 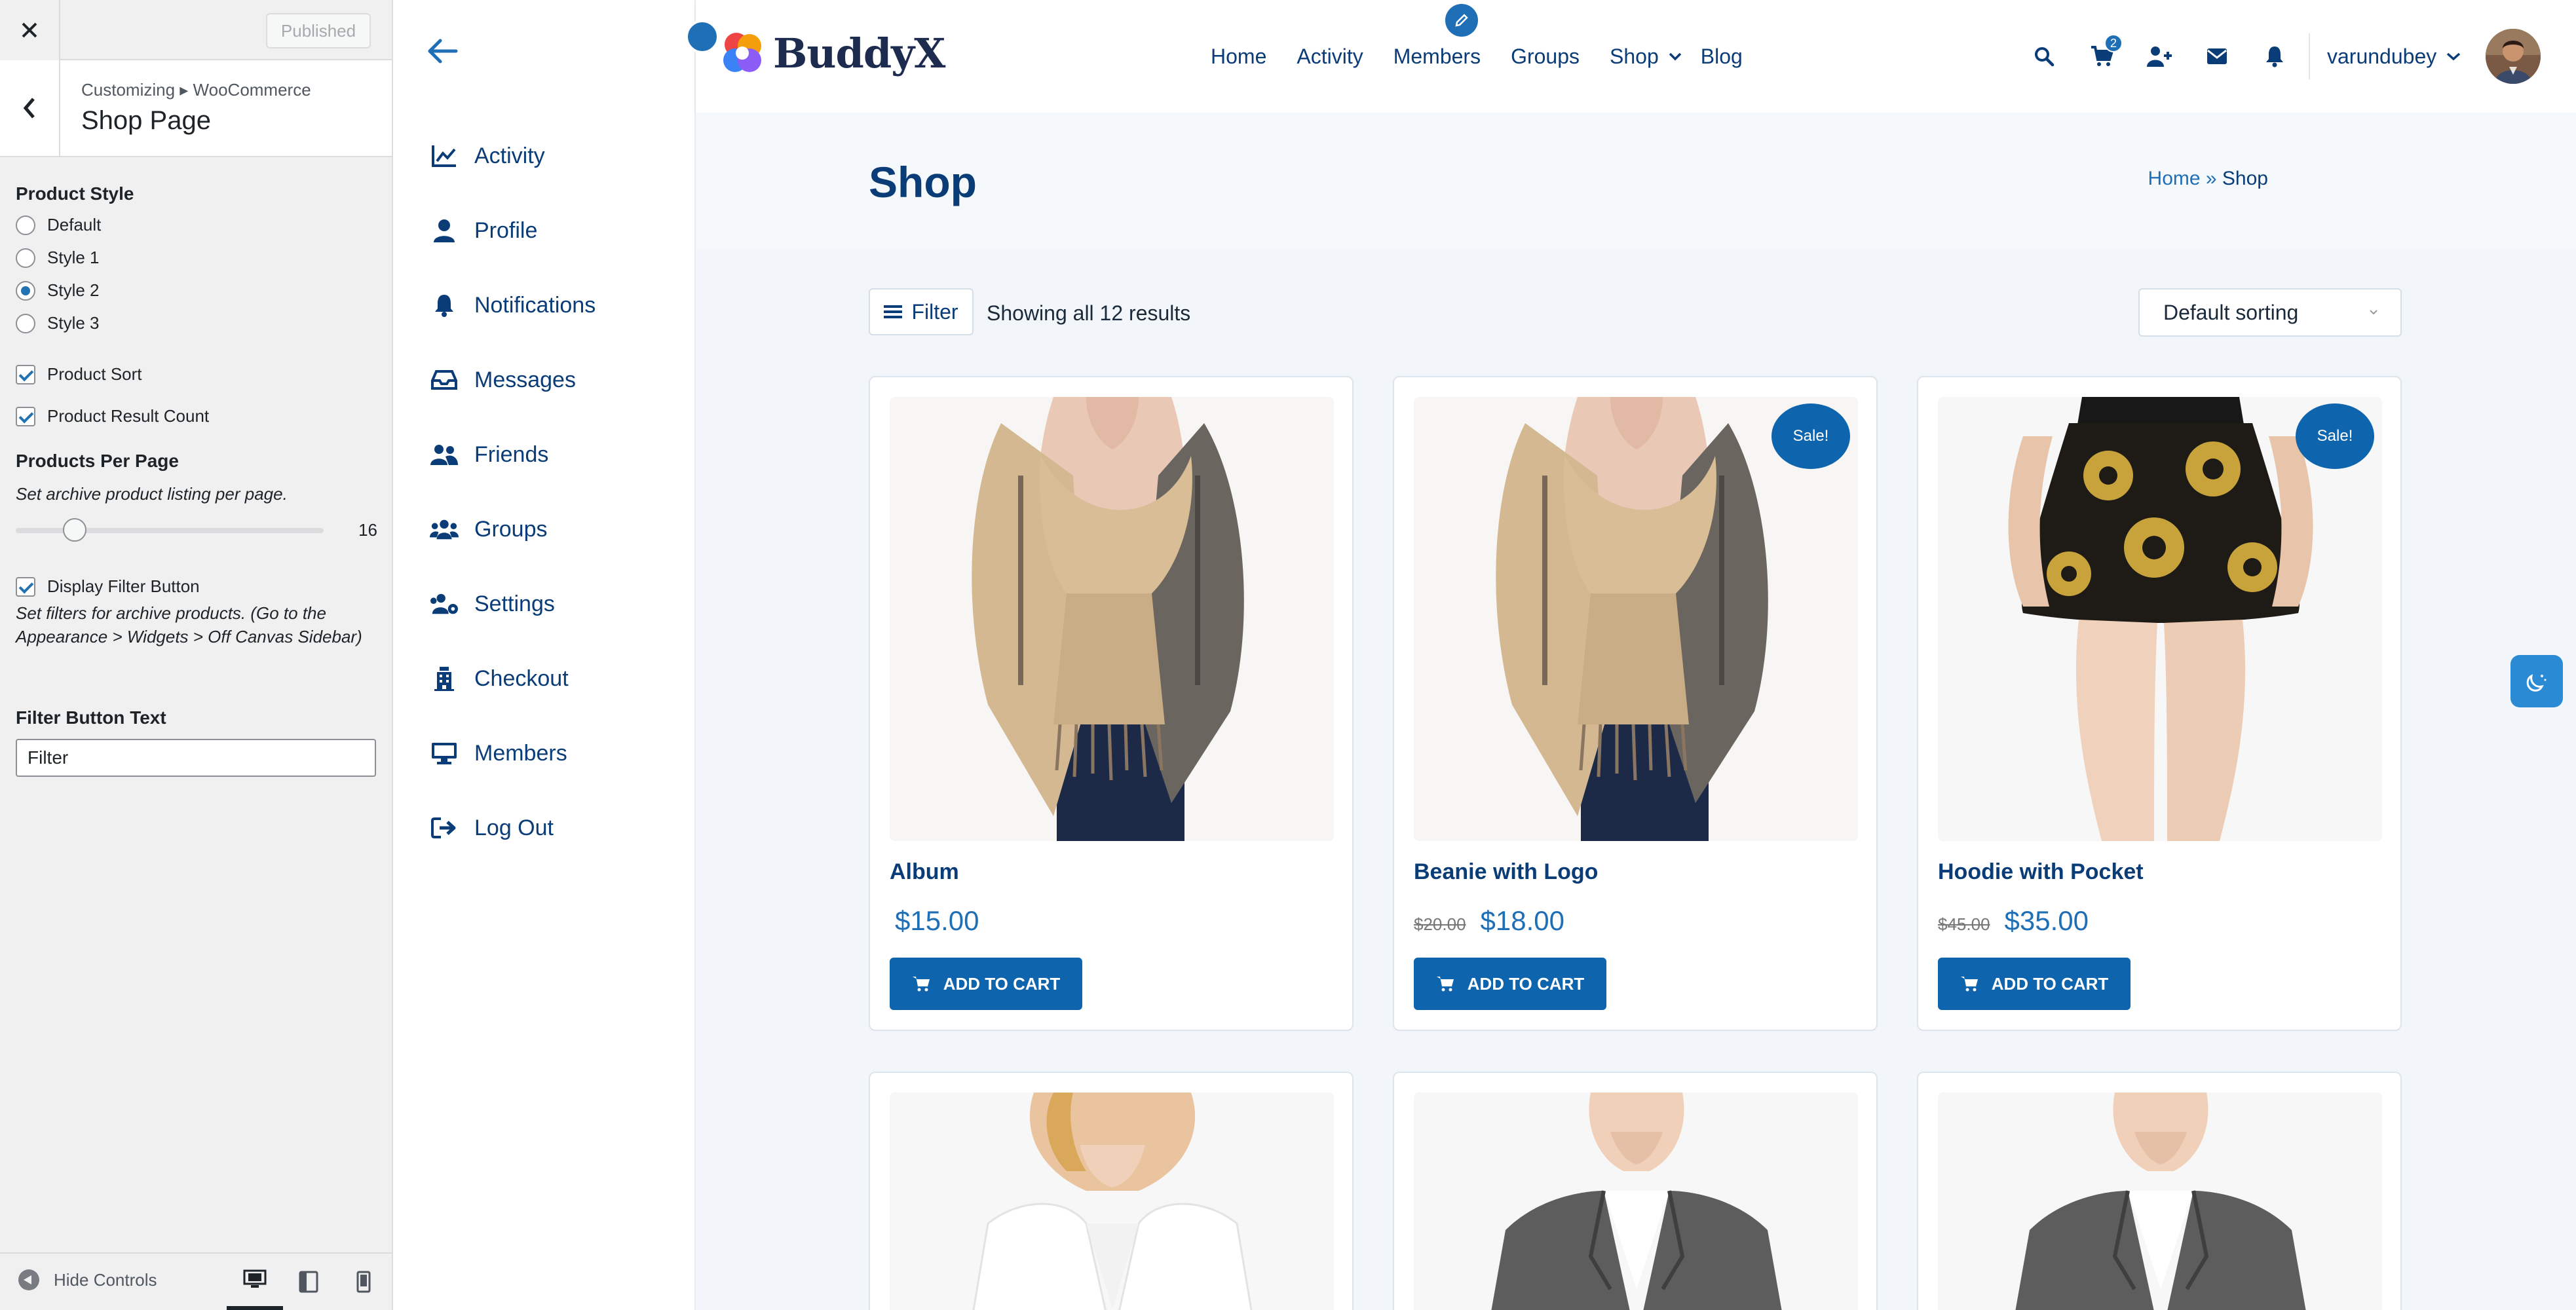 I want to click on display-filter-toggle: Display Filter Button, so click(x=108, y=587).